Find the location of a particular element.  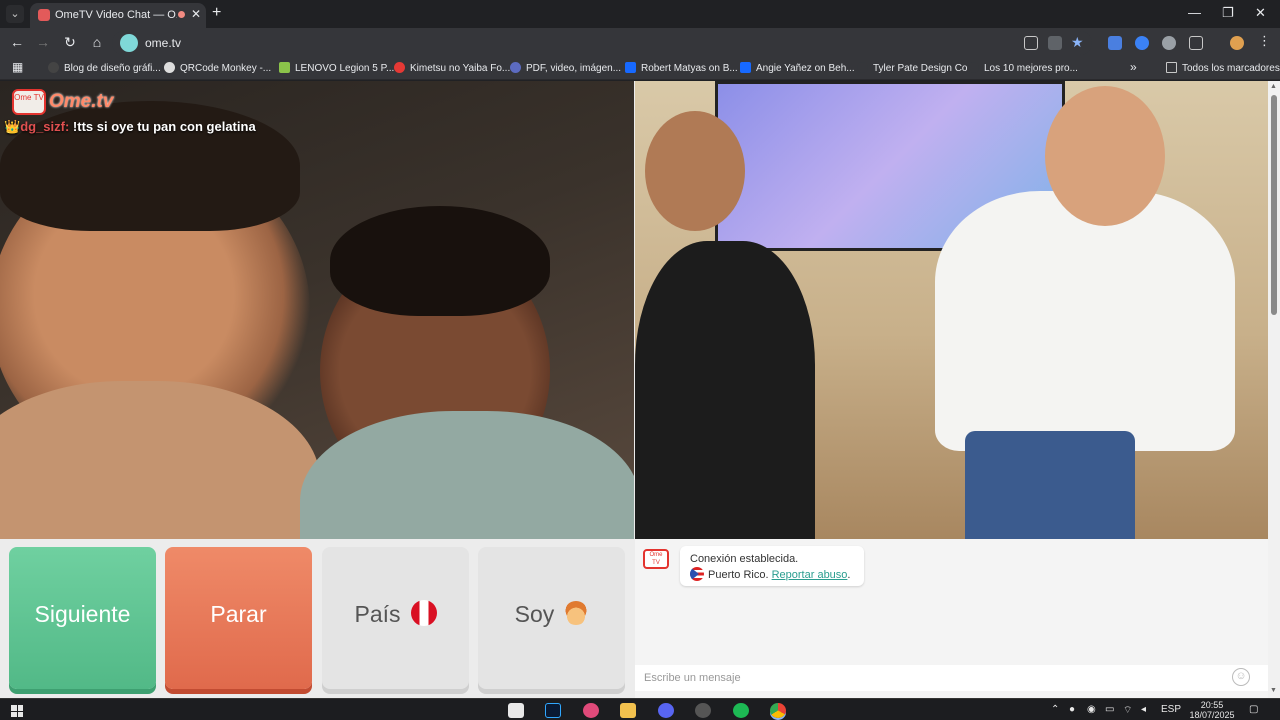

menu-dots-icon: ⋮ is located at coordinates (1265, 41).